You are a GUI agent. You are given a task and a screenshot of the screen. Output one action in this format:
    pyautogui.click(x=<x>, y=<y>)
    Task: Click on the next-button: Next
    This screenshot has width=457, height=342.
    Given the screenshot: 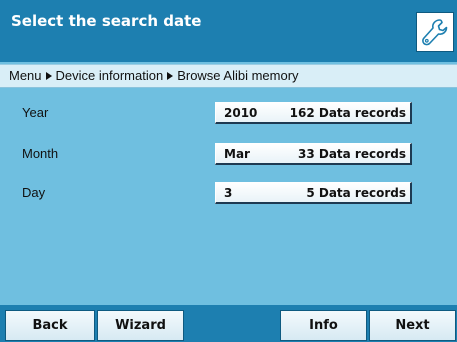 What is the action you would take?
    pyautogui.click(x=412, y=325)
    